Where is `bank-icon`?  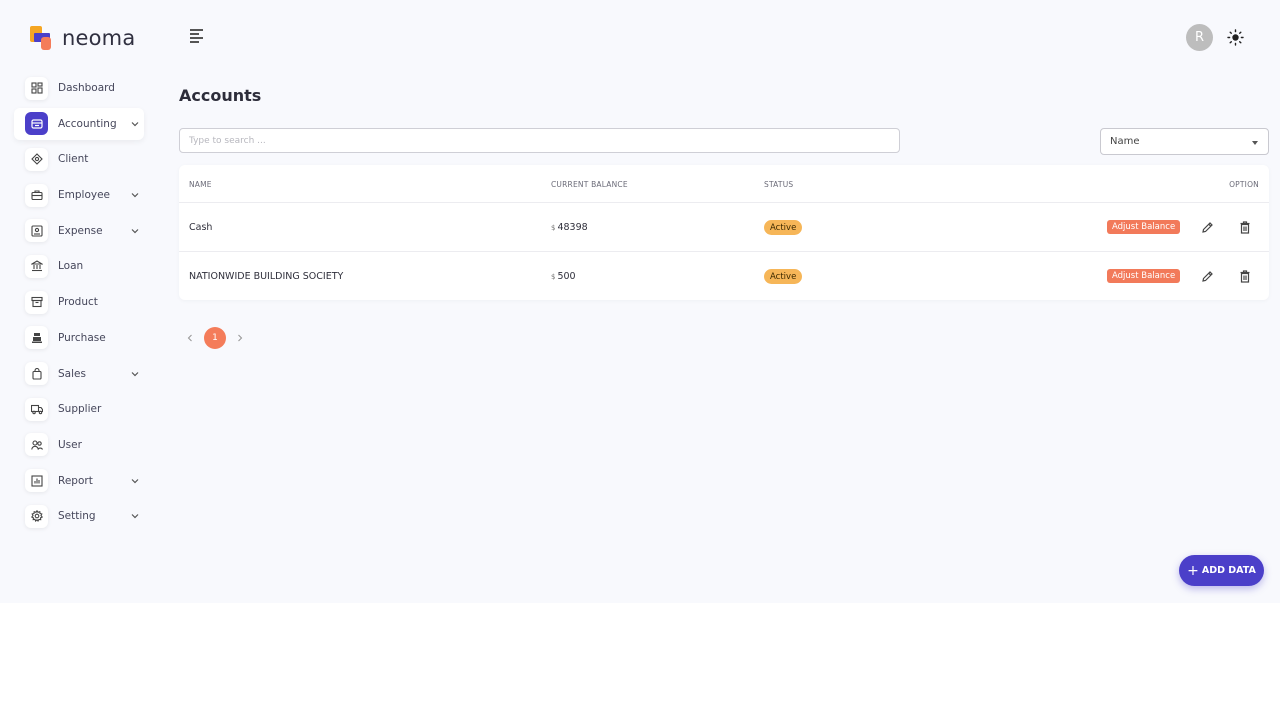 bank-icon is located at coordinates (36, 266).